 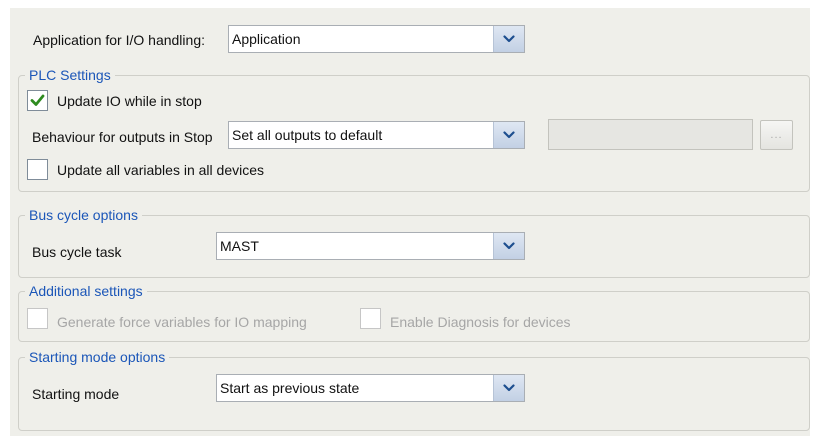 What do you see at coordinates (239, 246) in the screenshot?
I see `bus-cycle-task-value: MAST` at bounding box center [239, 246].